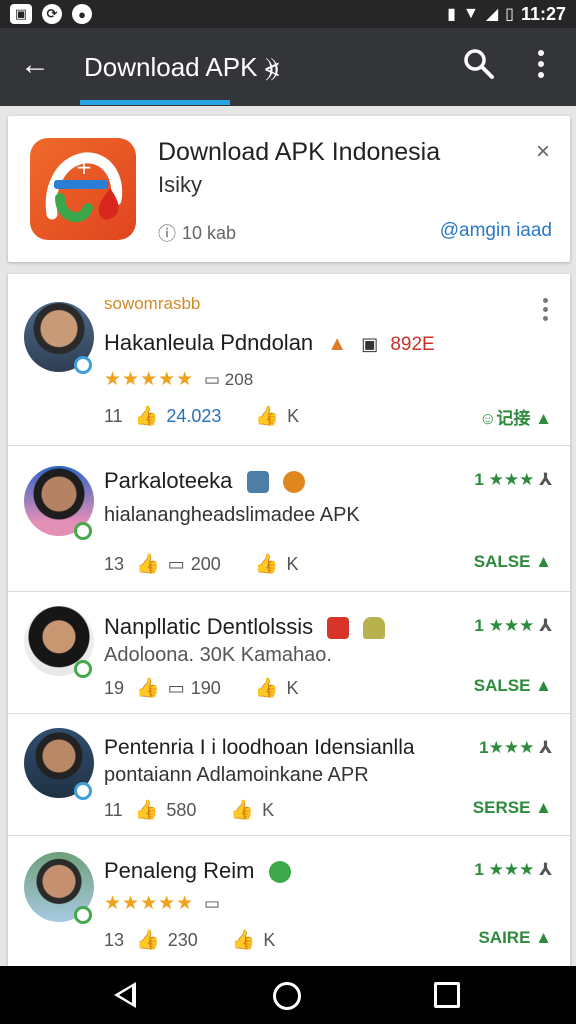 The width and height of the screenshot is (576, 1024). What do you see at coordinates (204, 481) in the screenshot?
I see `post-title: Parkaloteeka` at bounding box center [204, 481].